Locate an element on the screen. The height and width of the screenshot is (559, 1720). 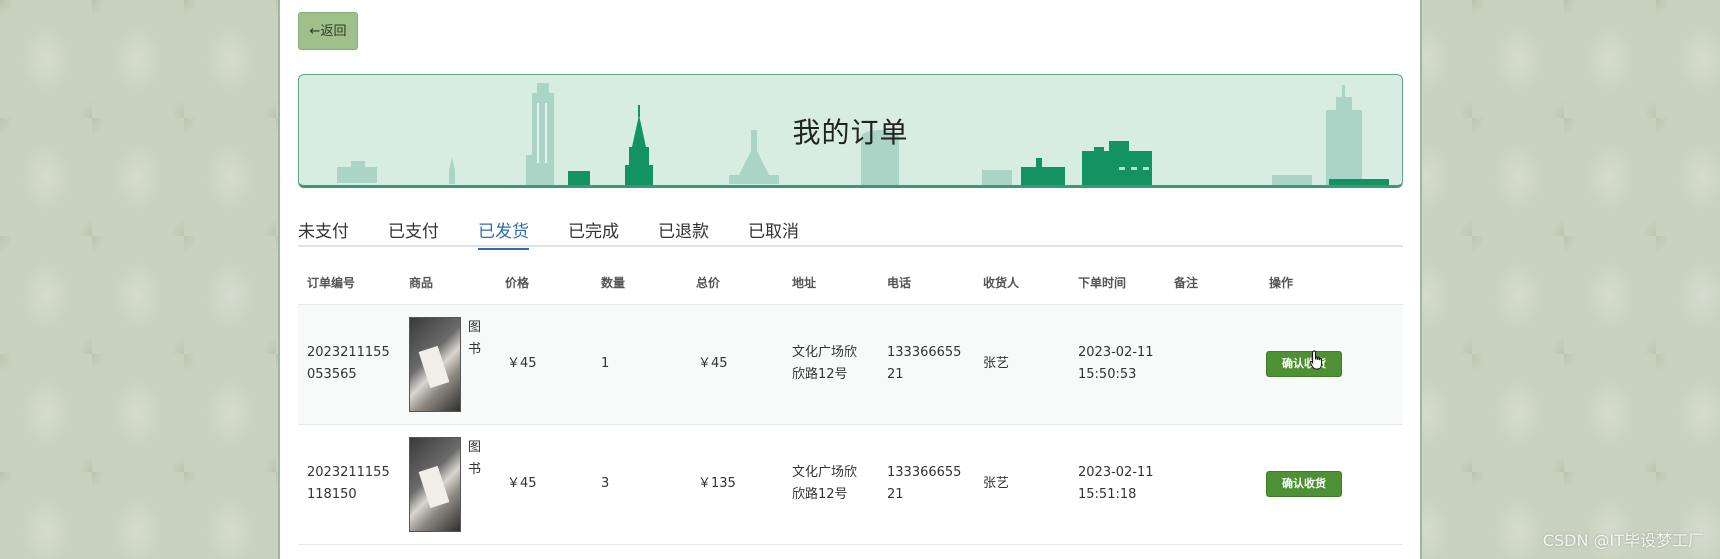
table-header: 订单编号 商品 价格 数量 总价 地址 电话 收货人 下单时间 备注 操作 is located at coordinates (850, 281).